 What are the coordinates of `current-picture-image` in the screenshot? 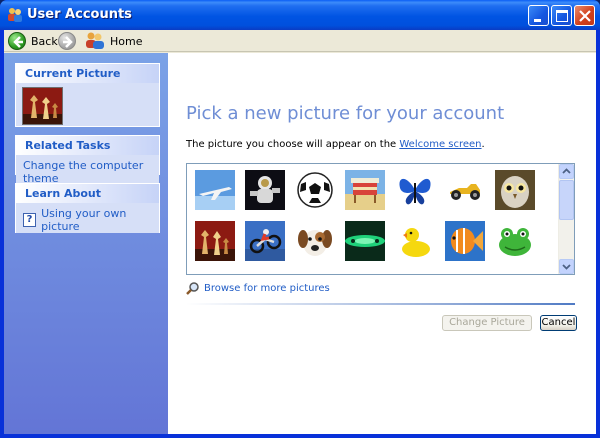 It's located at (42, 106).